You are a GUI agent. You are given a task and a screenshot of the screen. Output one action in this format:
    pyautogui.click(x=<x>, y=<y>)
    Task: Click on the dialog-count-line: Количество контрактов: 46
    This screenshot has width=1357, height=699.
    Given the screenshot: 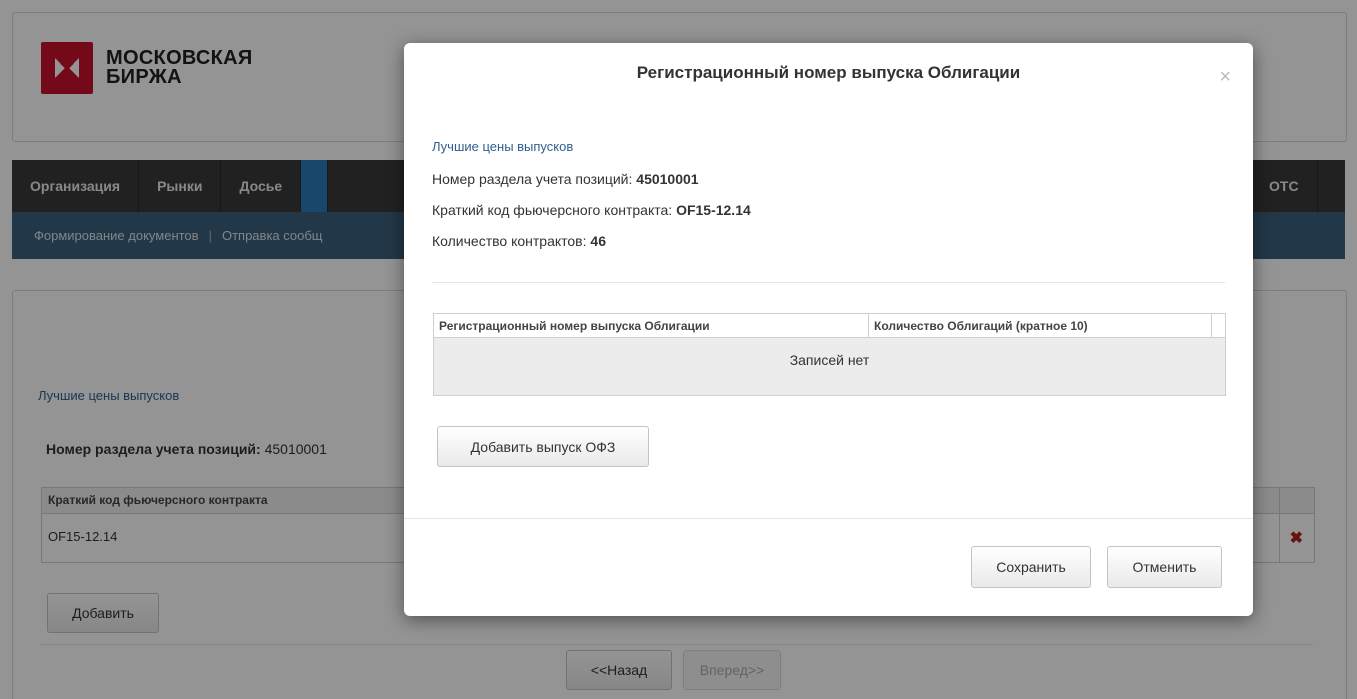 What is the action you would take?
    pyautogui.click(x=519, y=241)
    